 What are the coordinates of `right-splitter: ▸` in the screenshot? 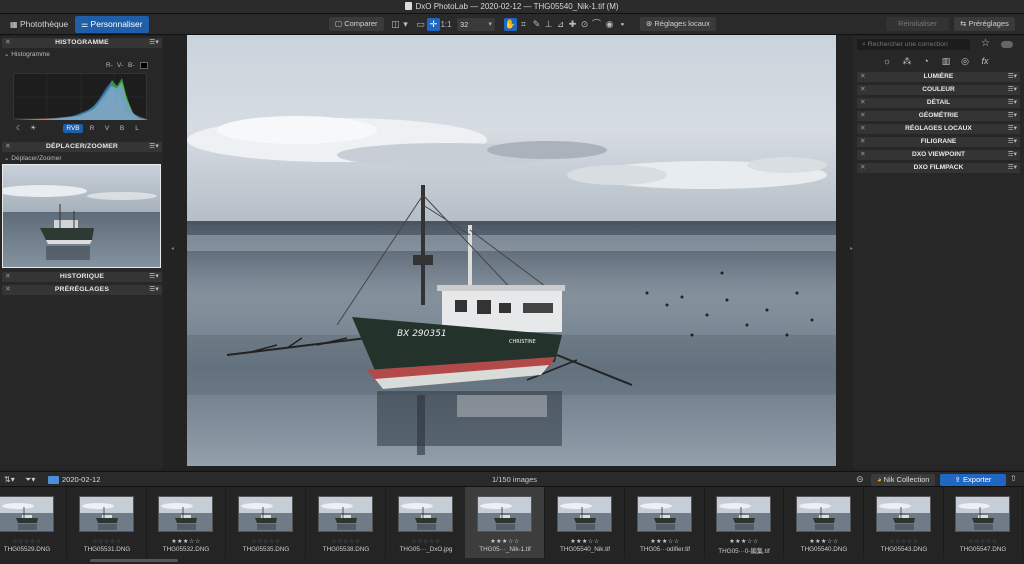 It's located at (844, 250).